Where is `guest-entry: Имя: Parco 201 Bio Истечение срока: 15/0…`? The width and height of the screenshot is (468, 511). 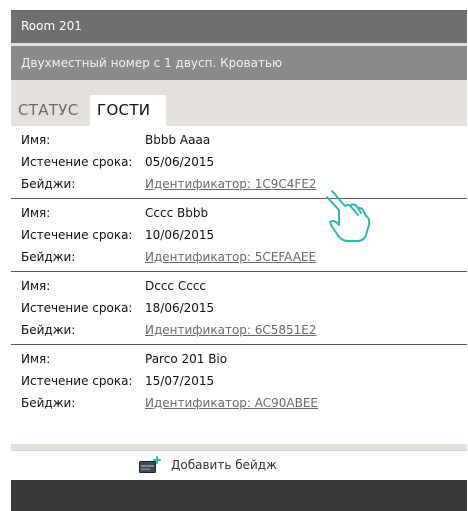
guest-entry: Имя: Parco 201 Bio Истечение срока: 15/0… is located at coordinates (239, 381).